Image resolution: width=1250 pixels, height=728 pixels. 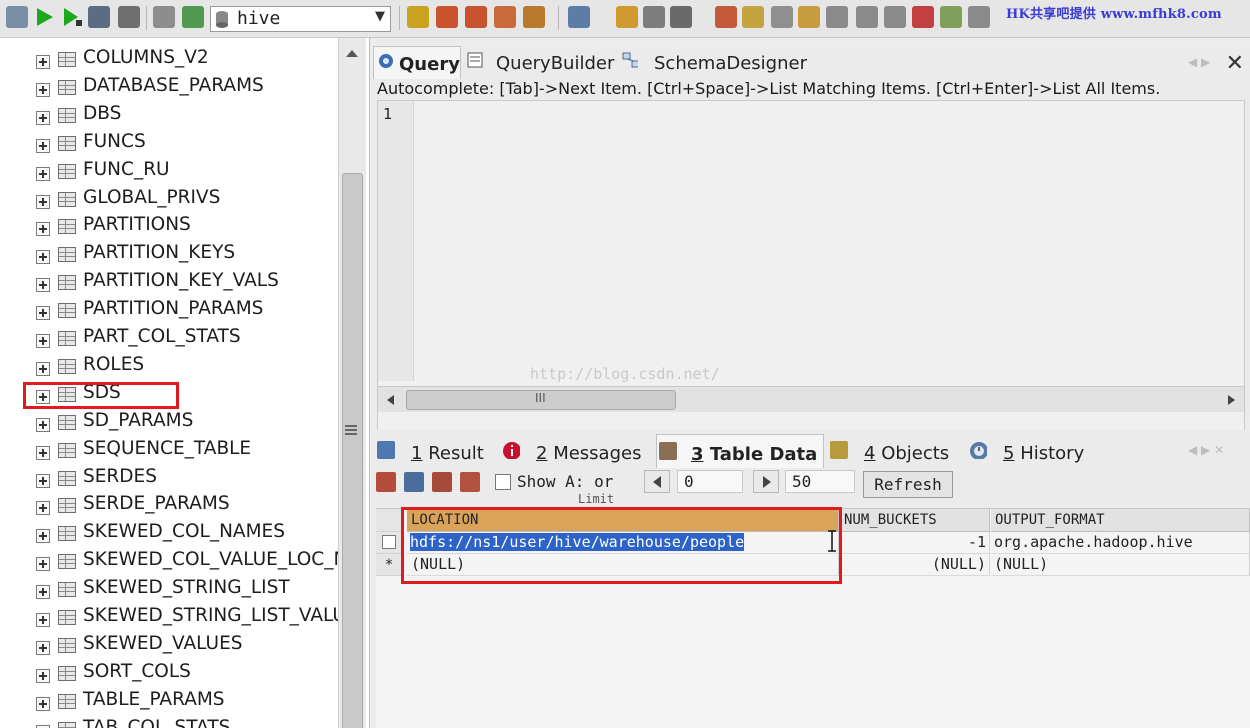 What do you see at coordinates (192, 563) in the screenshot?
I see `tree-item: SKEWED_COL_VALUE_LOC_M` at bounding box center [192, 563].